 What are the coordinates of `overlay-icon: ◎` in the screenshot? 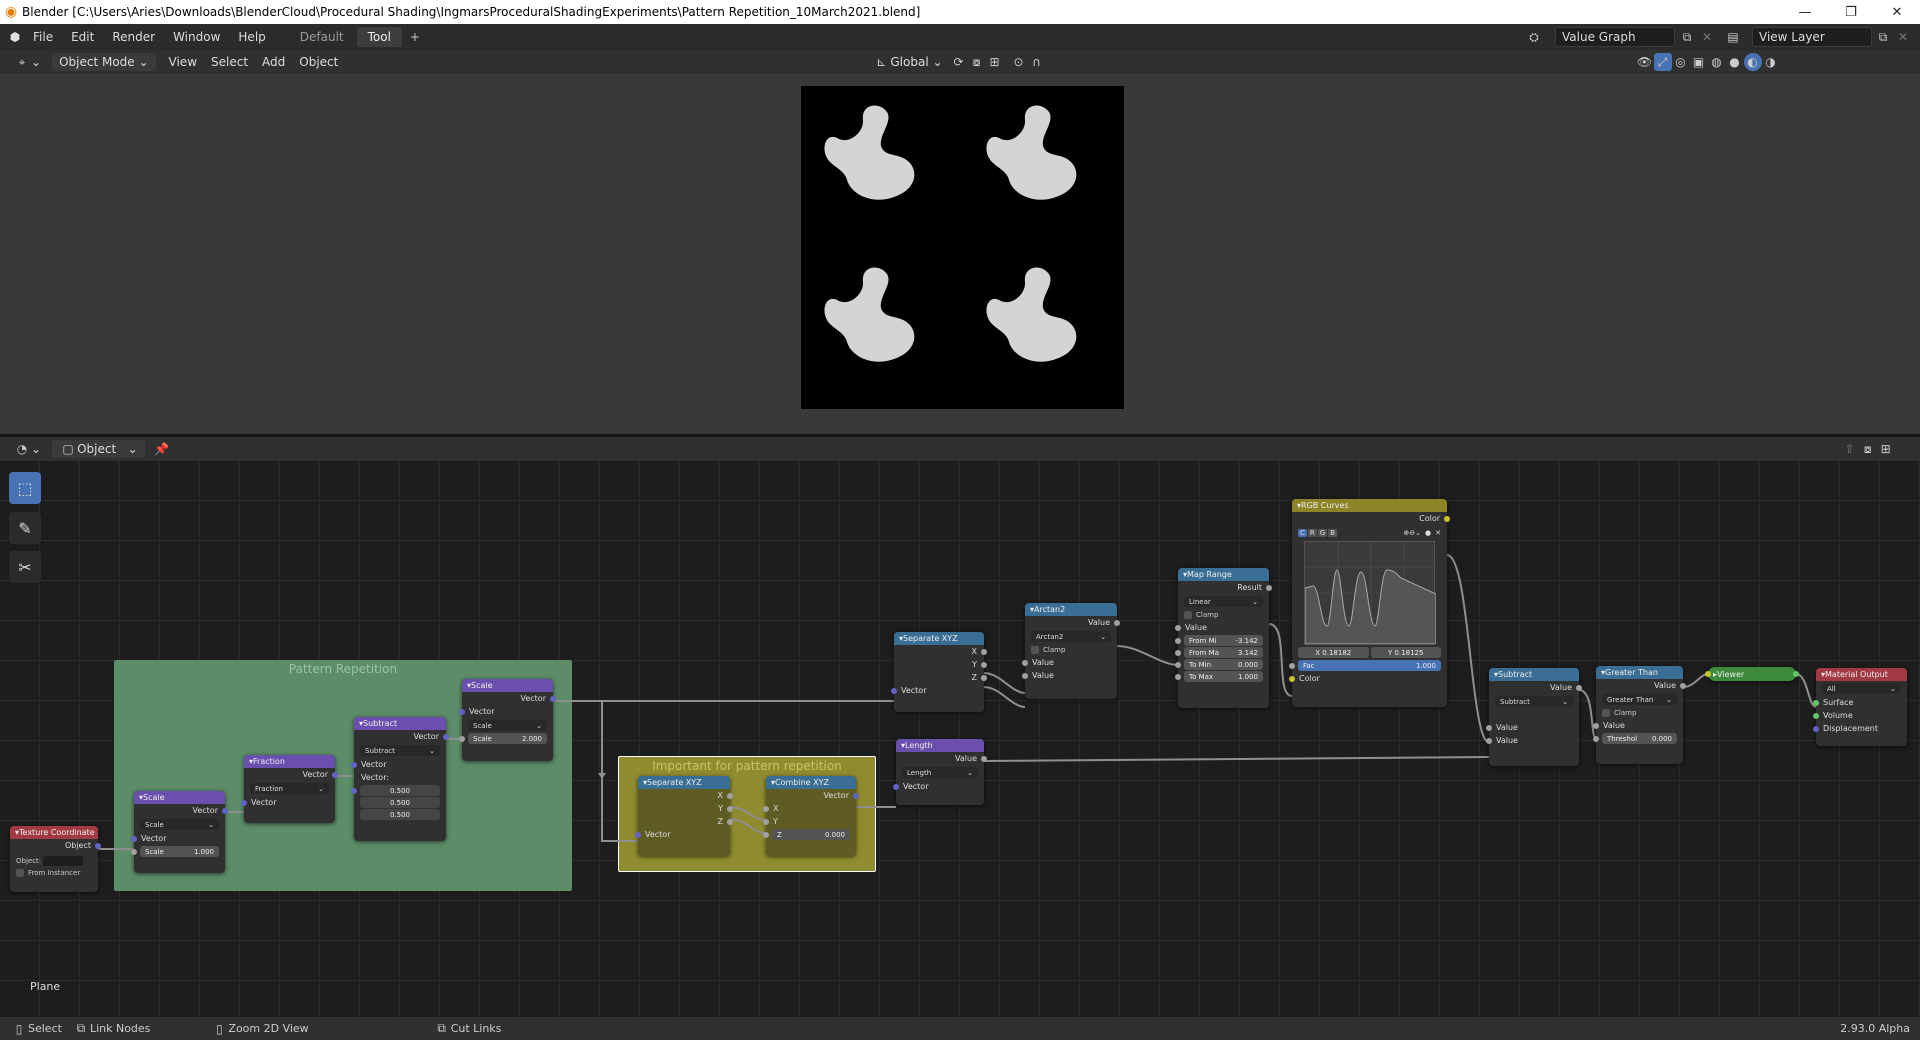 It's located at (1681, 62).